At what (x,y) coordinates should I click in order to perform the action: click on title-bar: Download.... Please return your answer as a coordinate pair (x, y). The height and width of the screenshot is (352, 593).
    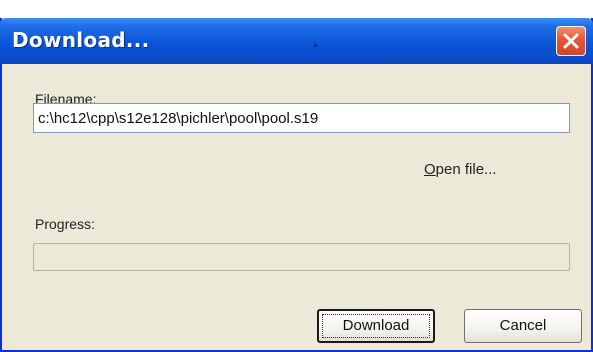
    Looking at the image, I should click on (296, 41).